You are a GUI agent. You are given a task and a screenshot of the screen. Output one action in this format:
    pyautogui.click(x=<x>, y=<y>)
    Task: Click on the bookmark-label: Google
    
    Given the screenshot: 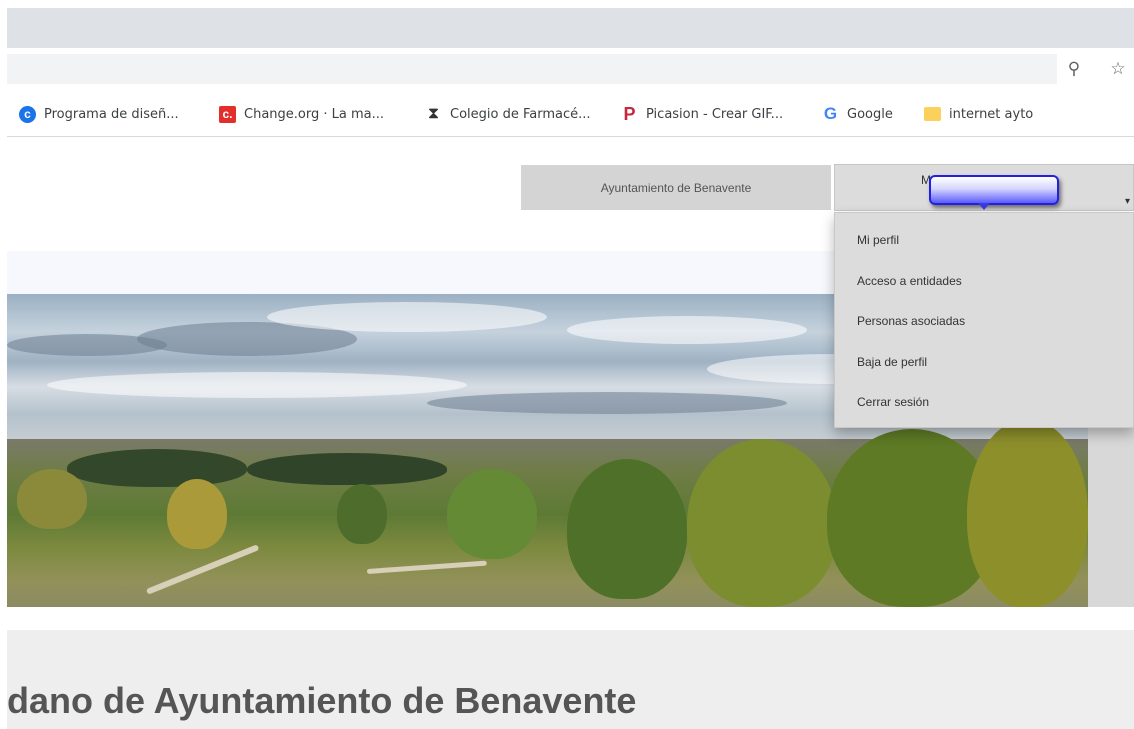 What is the action you would take?
    pyautogui.click(x=870, y=114)
    